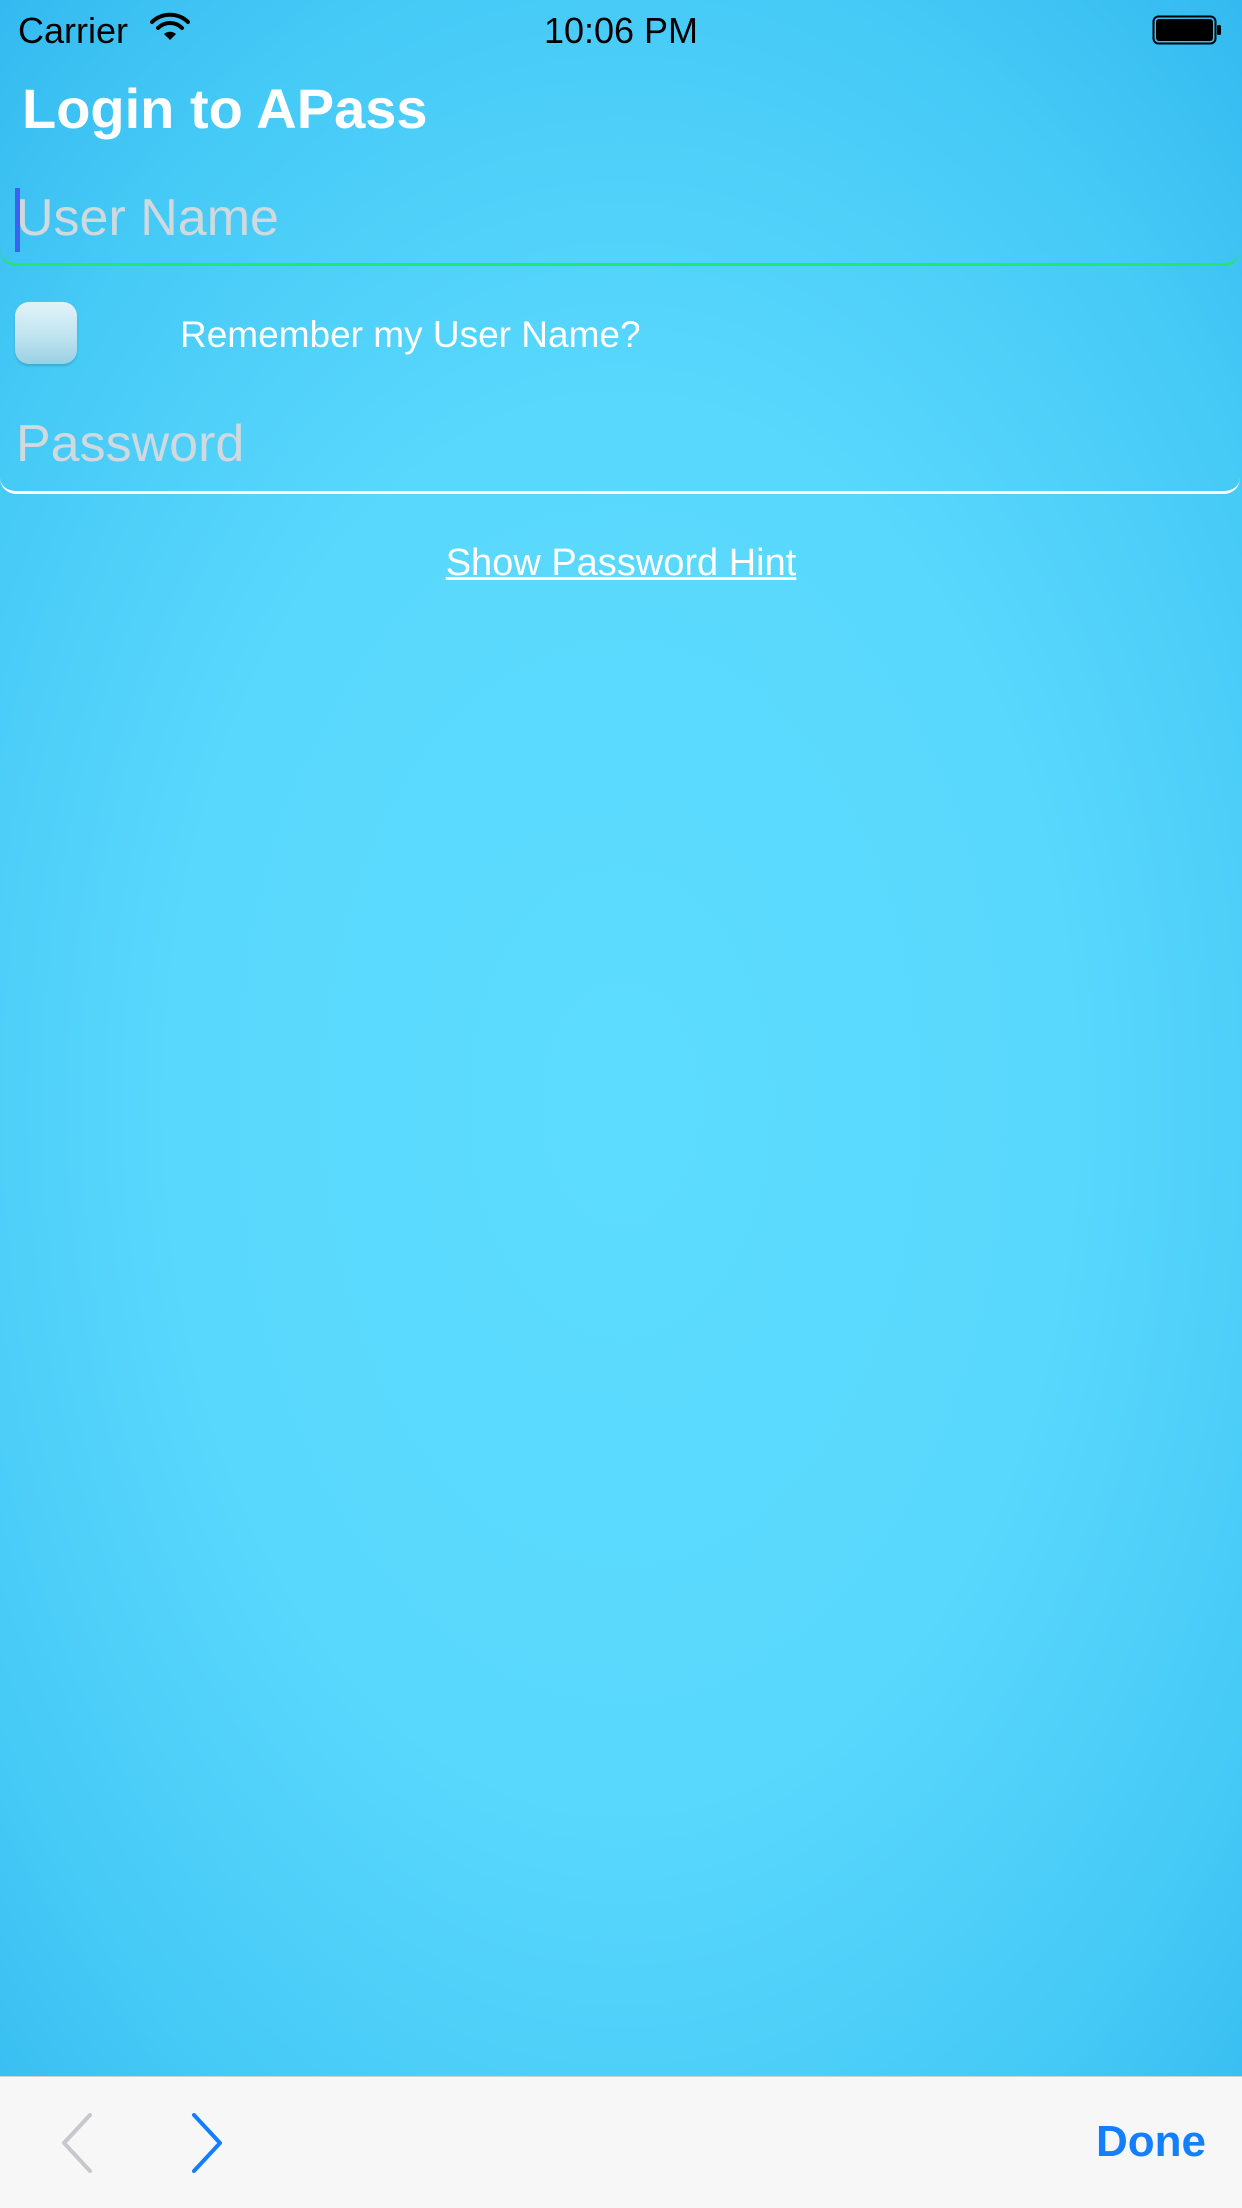  I want to click on username-placeholder: User Name, so click(147, 218).